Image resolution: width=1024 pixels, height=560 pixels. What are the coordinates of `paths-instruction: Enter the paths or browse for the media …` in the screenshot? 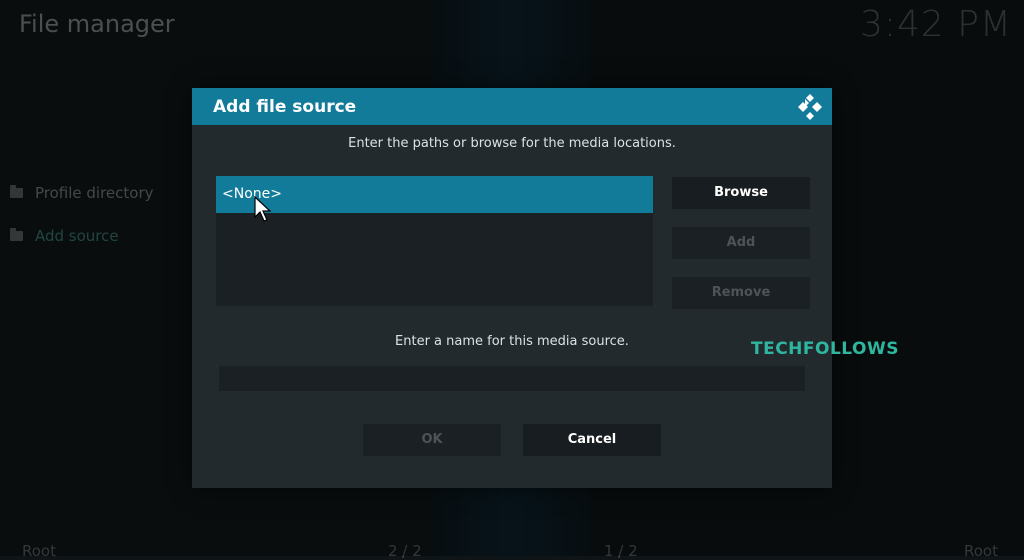 It's located at (512, 143).